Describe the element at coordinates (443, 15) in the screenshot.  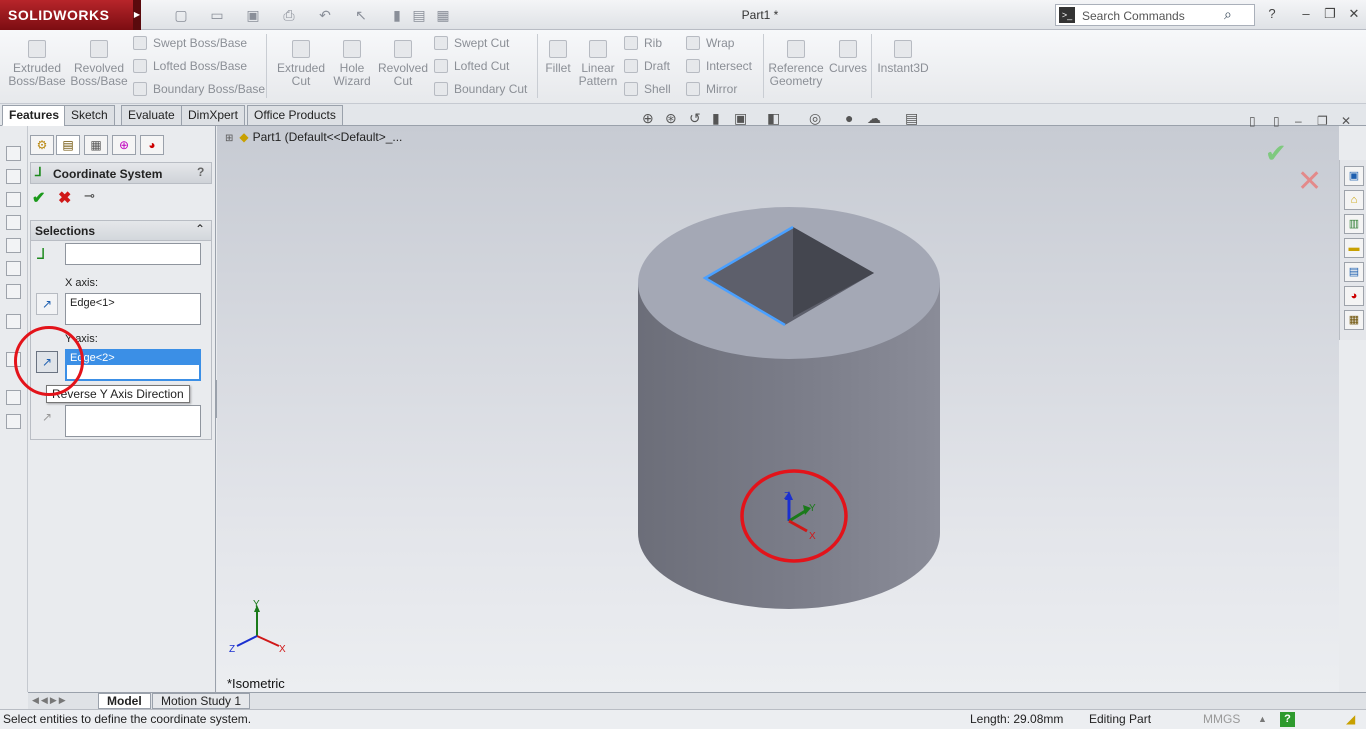
I see `options-icon: ▦` at that location.